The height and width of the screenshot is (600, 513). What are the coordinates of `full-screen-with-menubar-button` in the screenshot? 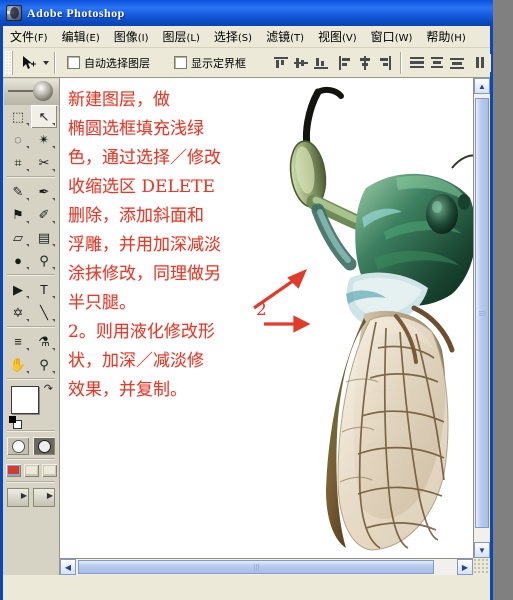 It's located at (31, 470).